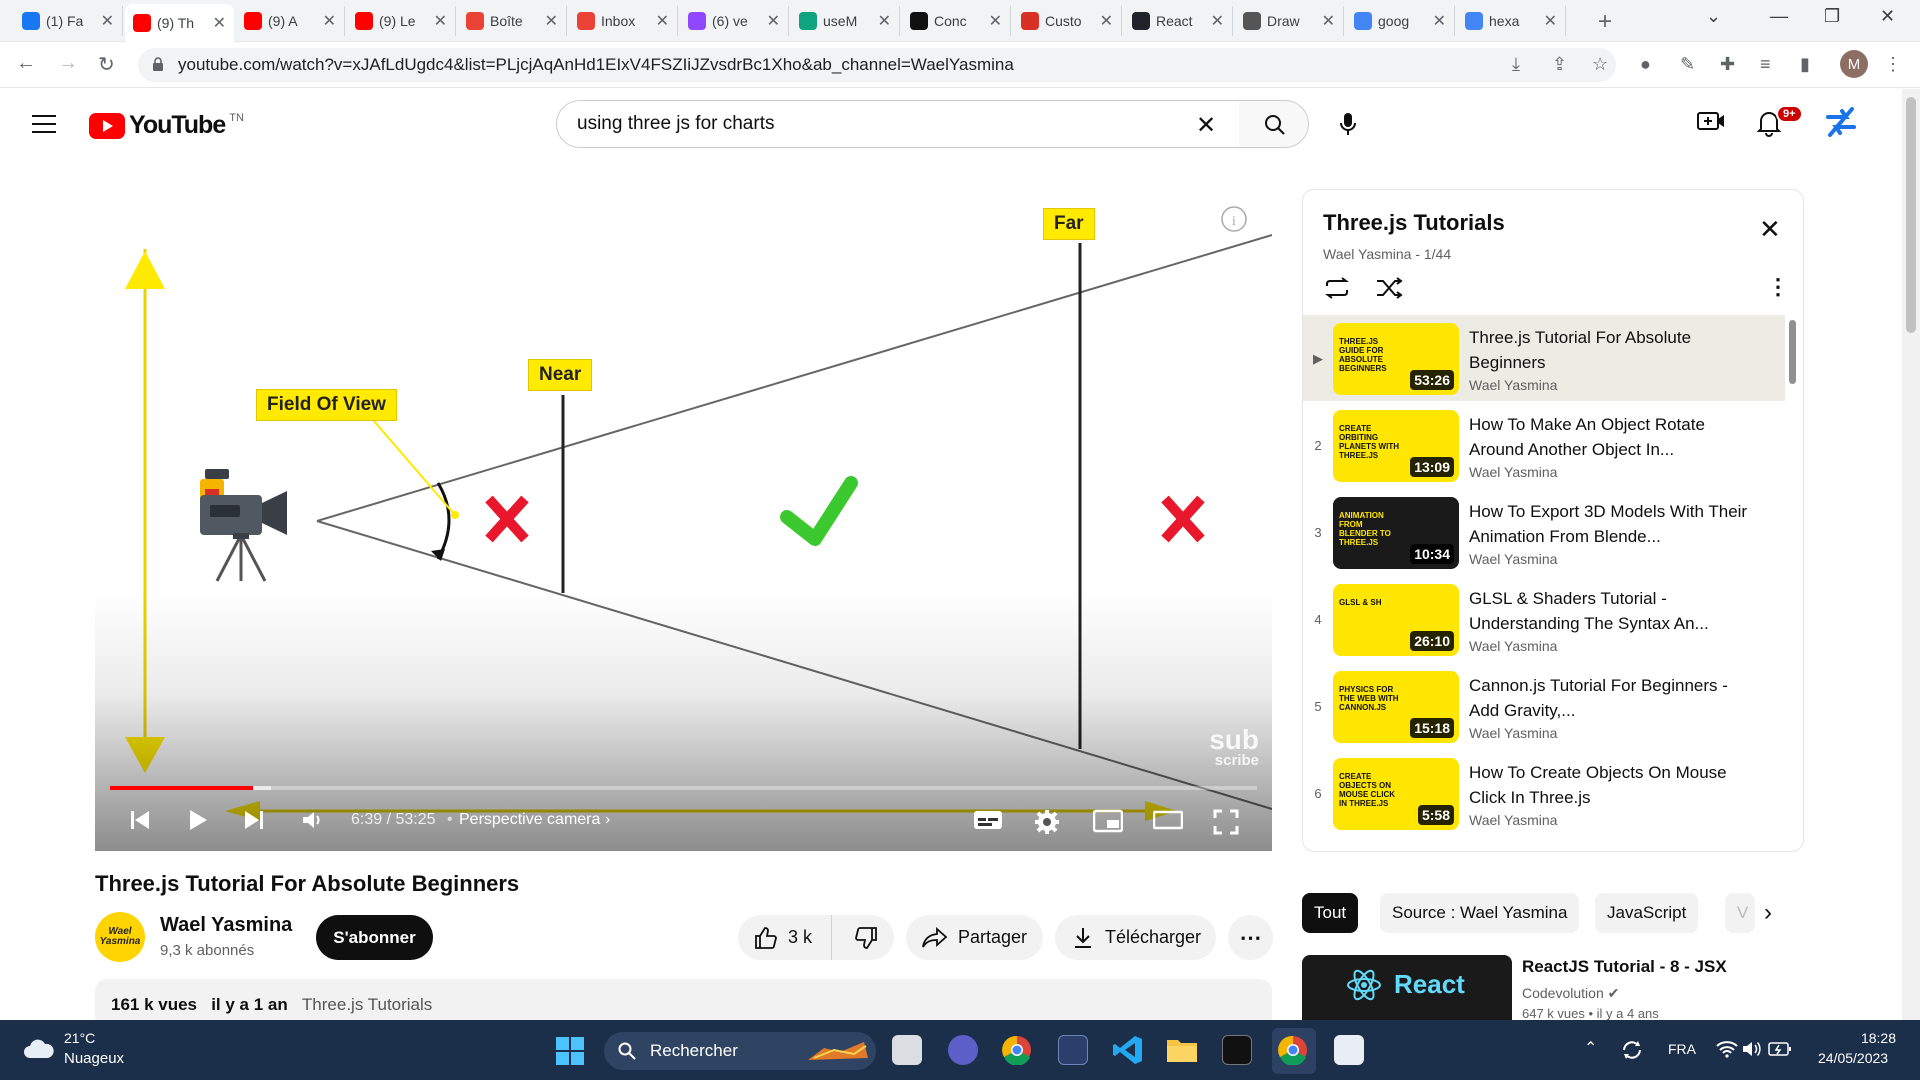 The image size is (1920, 1080). I want to click on browser-tab: (9) Le ✕, so click(401, 21).